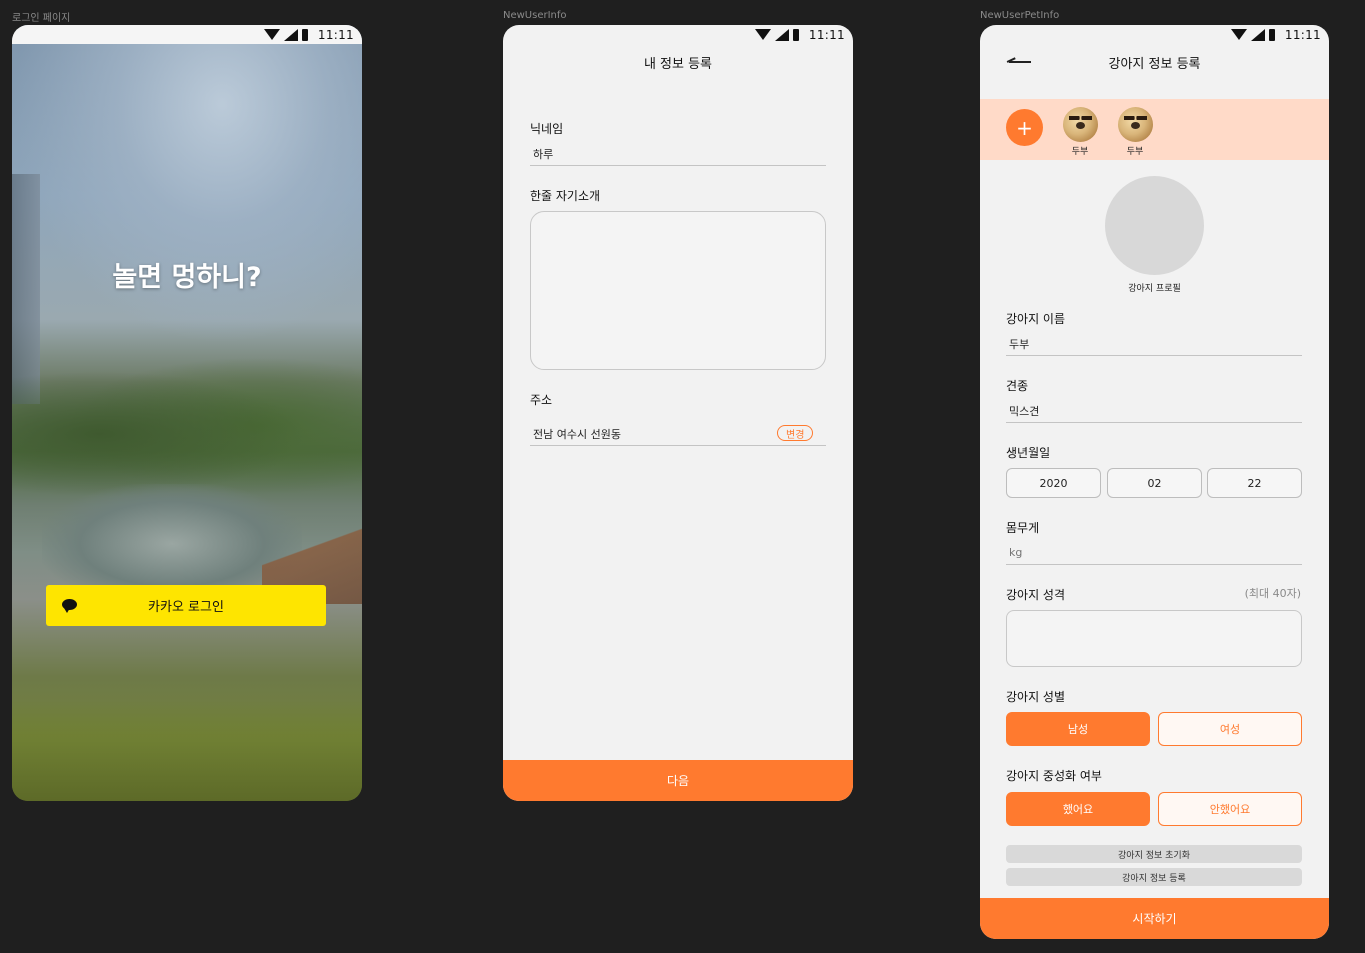 The image size is (1365, 953). I want to click on register-pet-info-button: 강아지 정보 등록, so click(1154, 877).